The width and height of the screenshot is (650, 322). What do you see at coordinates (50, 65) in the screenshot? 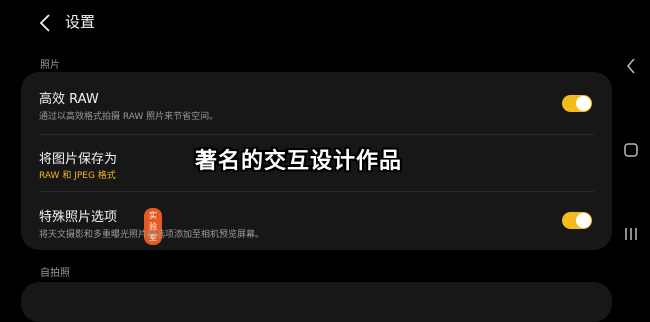
I see `section-label-photos: 照片` at bounding box center [50, 65].